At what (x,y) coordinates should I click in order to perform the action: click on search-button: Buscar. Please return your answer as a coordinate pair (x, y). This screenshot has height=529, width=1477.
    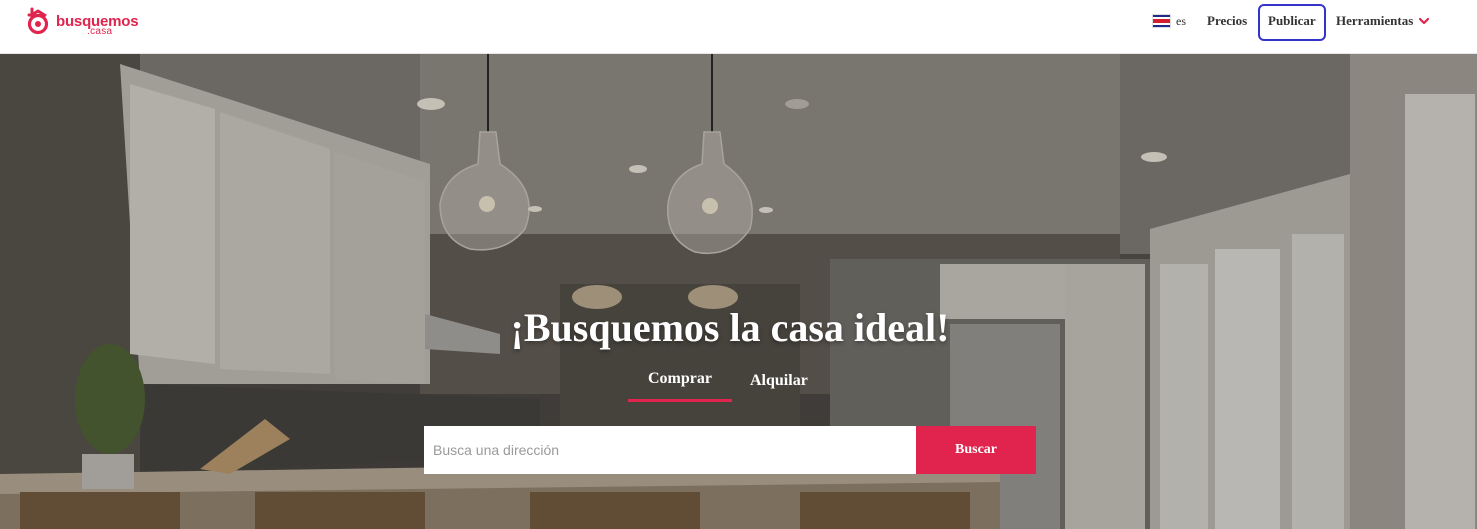
    Looking at the image, I should click on (976, 450).